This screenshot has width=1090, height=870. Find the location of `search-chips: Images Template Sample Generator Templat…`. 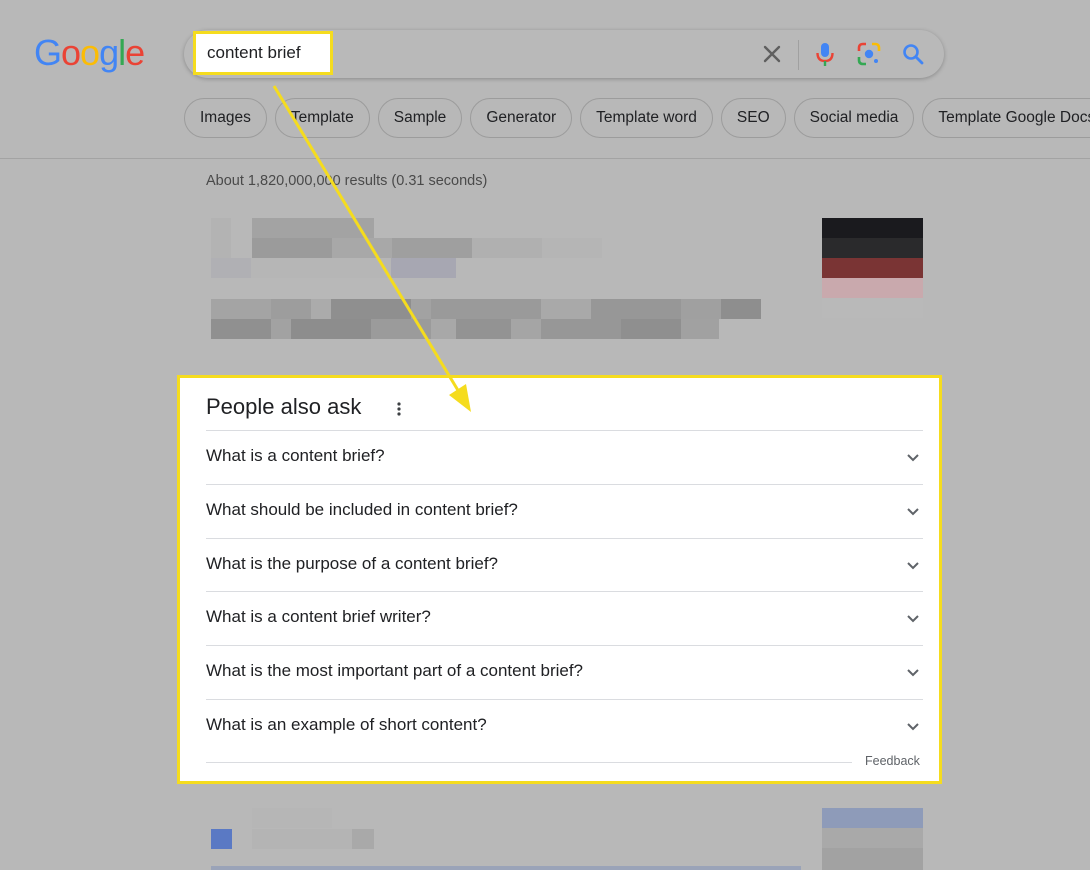

search-chips: Images Template Sample Generator Templat… is located at coordinates (637, 118).